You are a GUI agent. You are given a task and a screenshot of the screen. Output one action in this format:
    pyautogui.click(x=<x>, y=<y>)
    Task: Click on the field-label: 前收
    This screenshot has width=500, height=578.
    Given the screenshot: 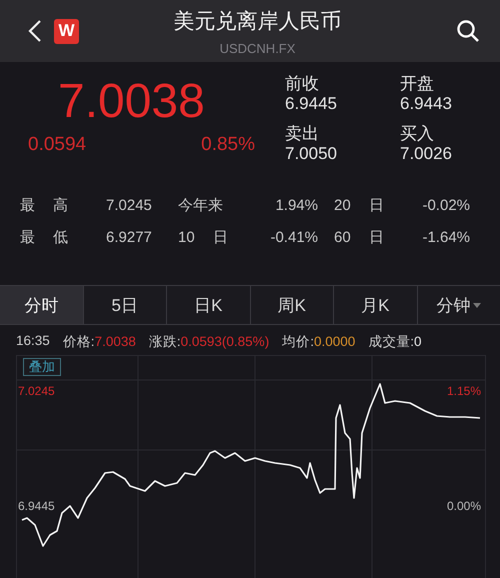 What is the action you would take?
    pyautogui.click(x=302, y=84)
    